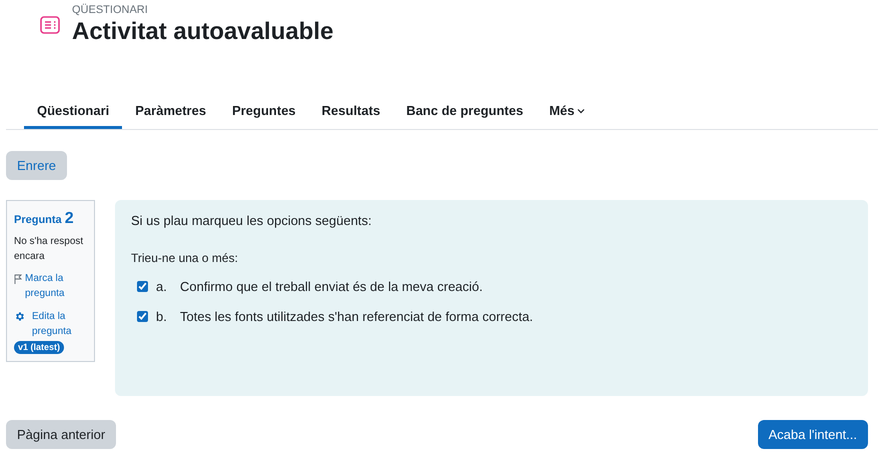 This screenshot has width=884, height=457. What do you see at coordinates (162, 317) in the screenshot?
I see `option-letter: b.` at bounding box center [162, 317].